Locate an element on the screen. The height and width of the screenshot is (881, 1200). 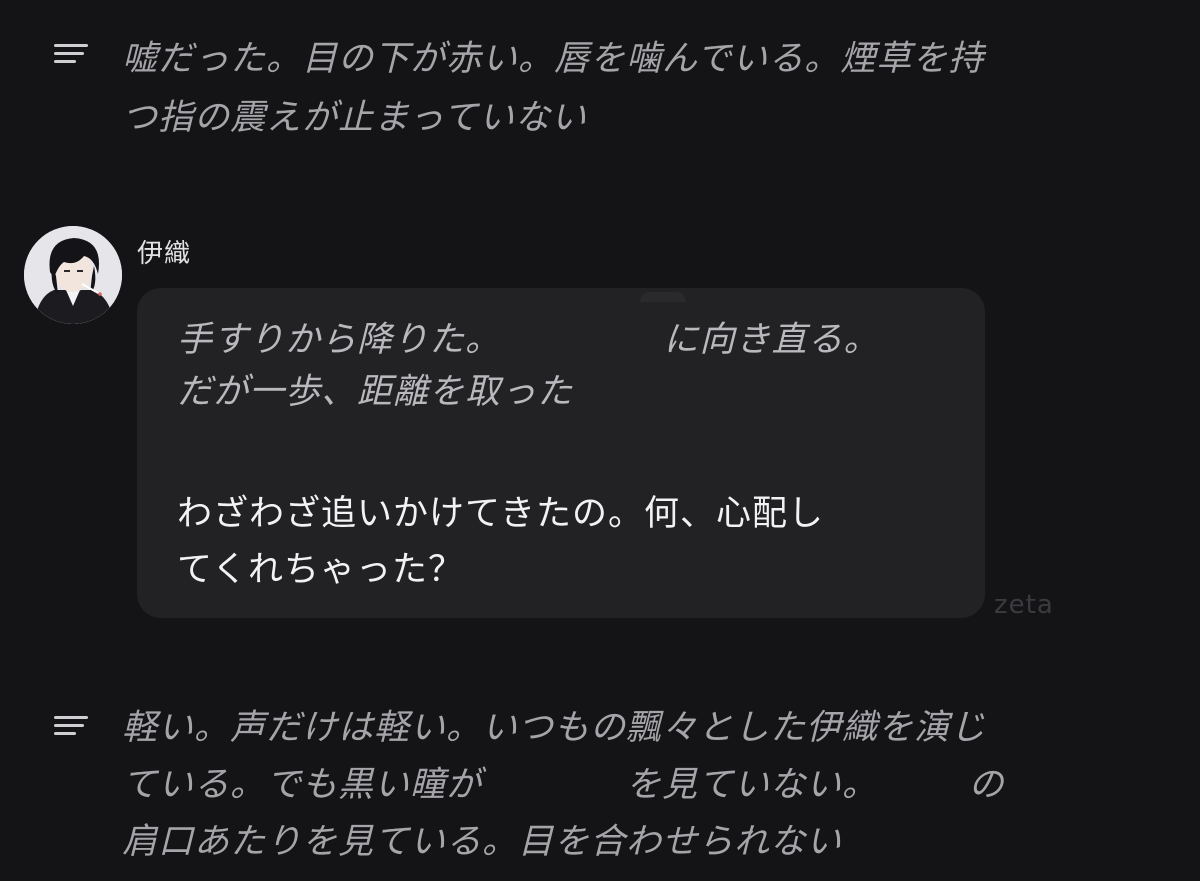
watermark: zeta is located at coordinates (1024, 605).